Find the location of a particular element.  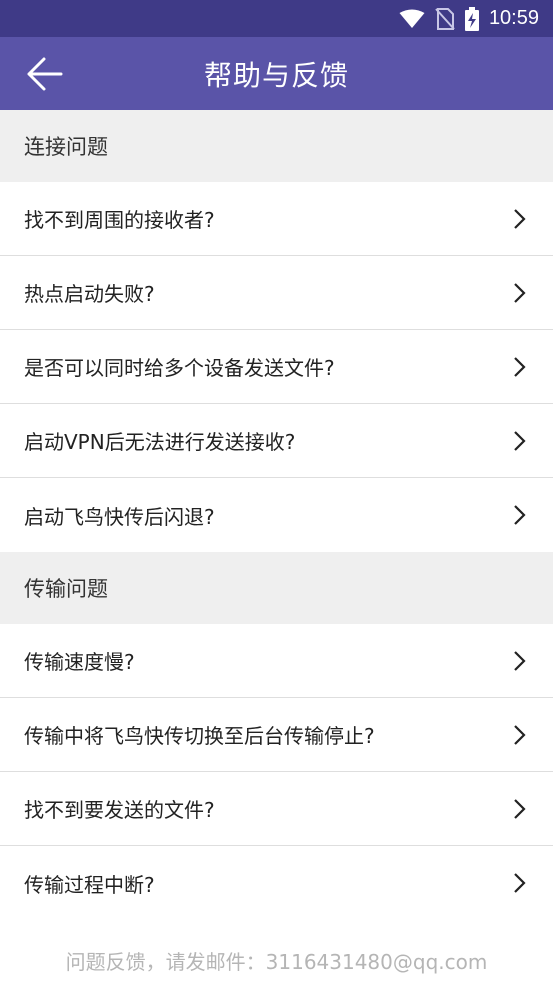

faq-item: 是否可以同时给多个设备发送文件? is located at coordinates (276, 367).